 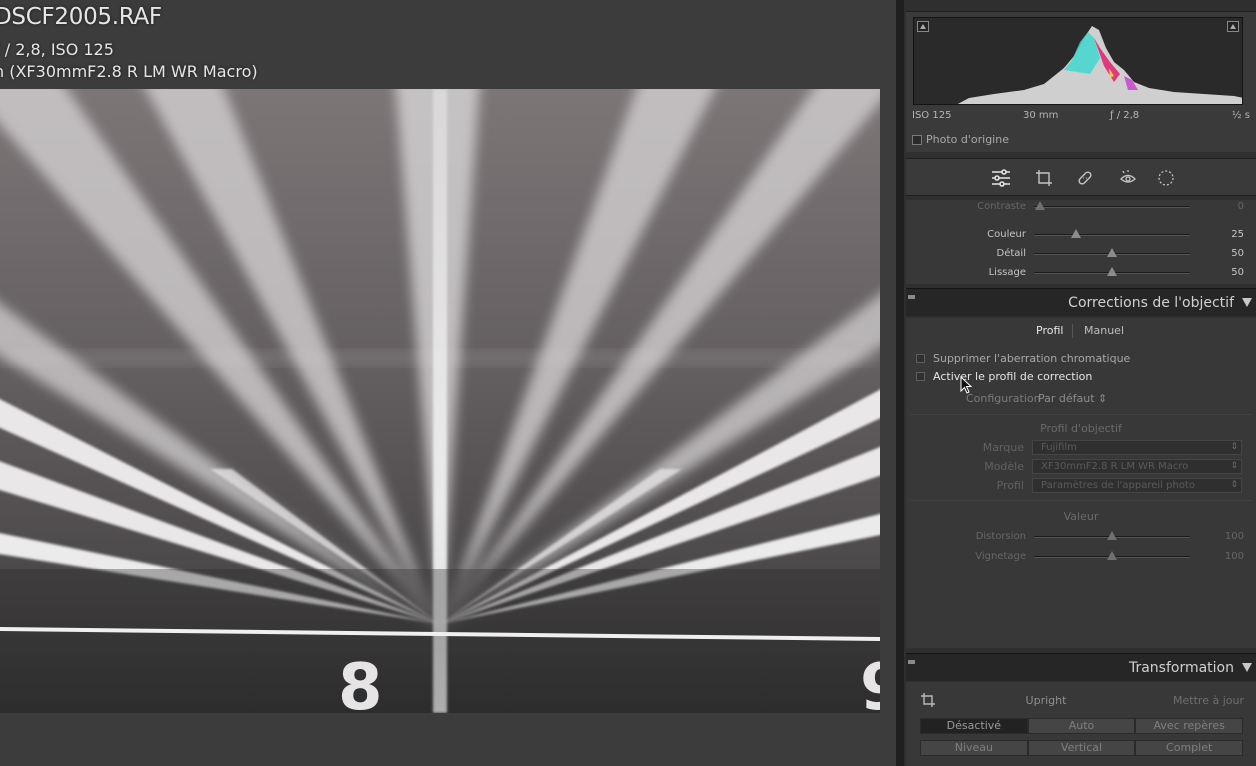 What do you see at coordinates (967, 139) in the screenshot?
I see `original-photo-label: Photo d'origine` at bounding box center [967, 139].